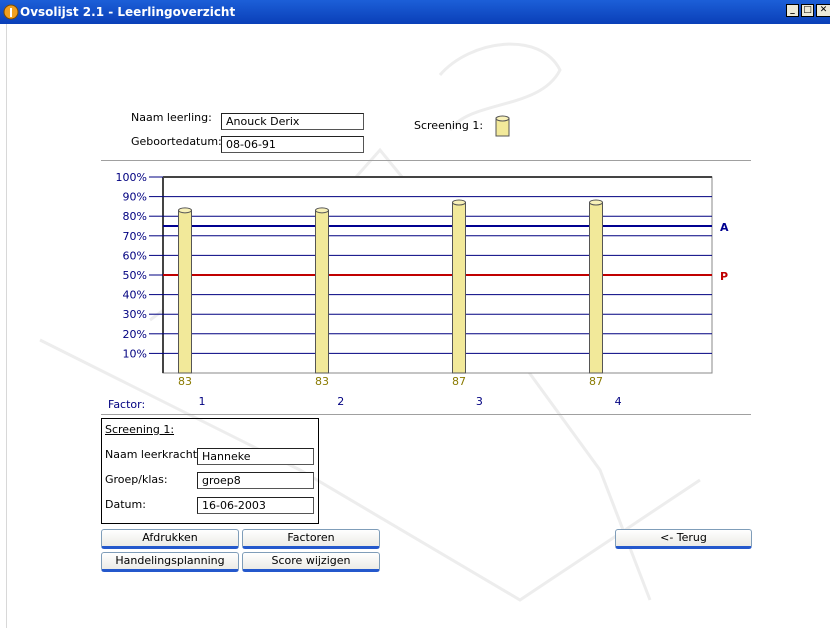  I want to click on y-tick-label: 50%, so click(135, 275).